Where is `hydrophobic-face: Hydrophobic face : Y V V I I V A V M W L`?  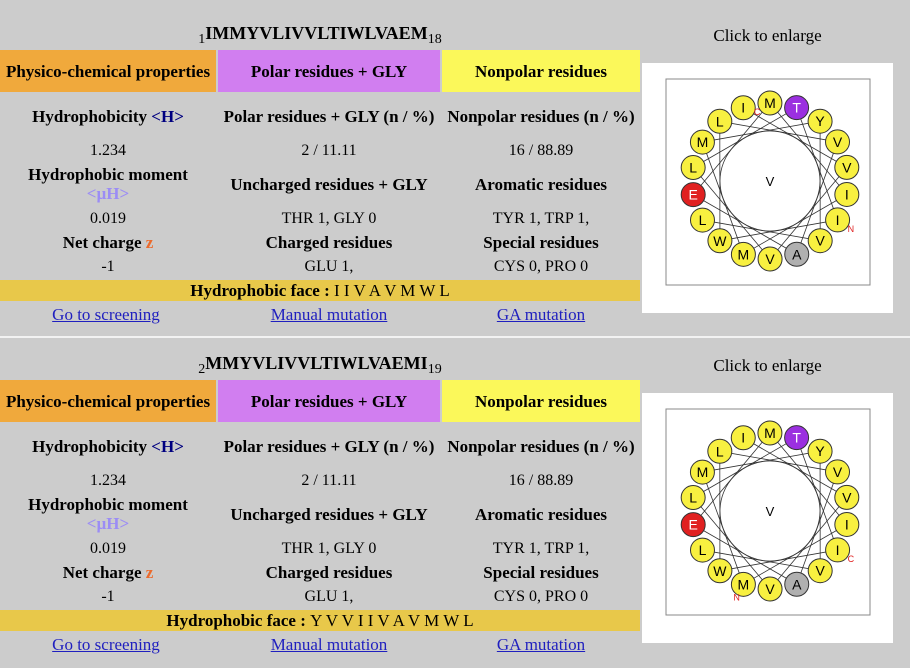 hydrophobic-face: Hydrophobic face : Y V V I I V A V M W L is located at coordinates (320, 620).